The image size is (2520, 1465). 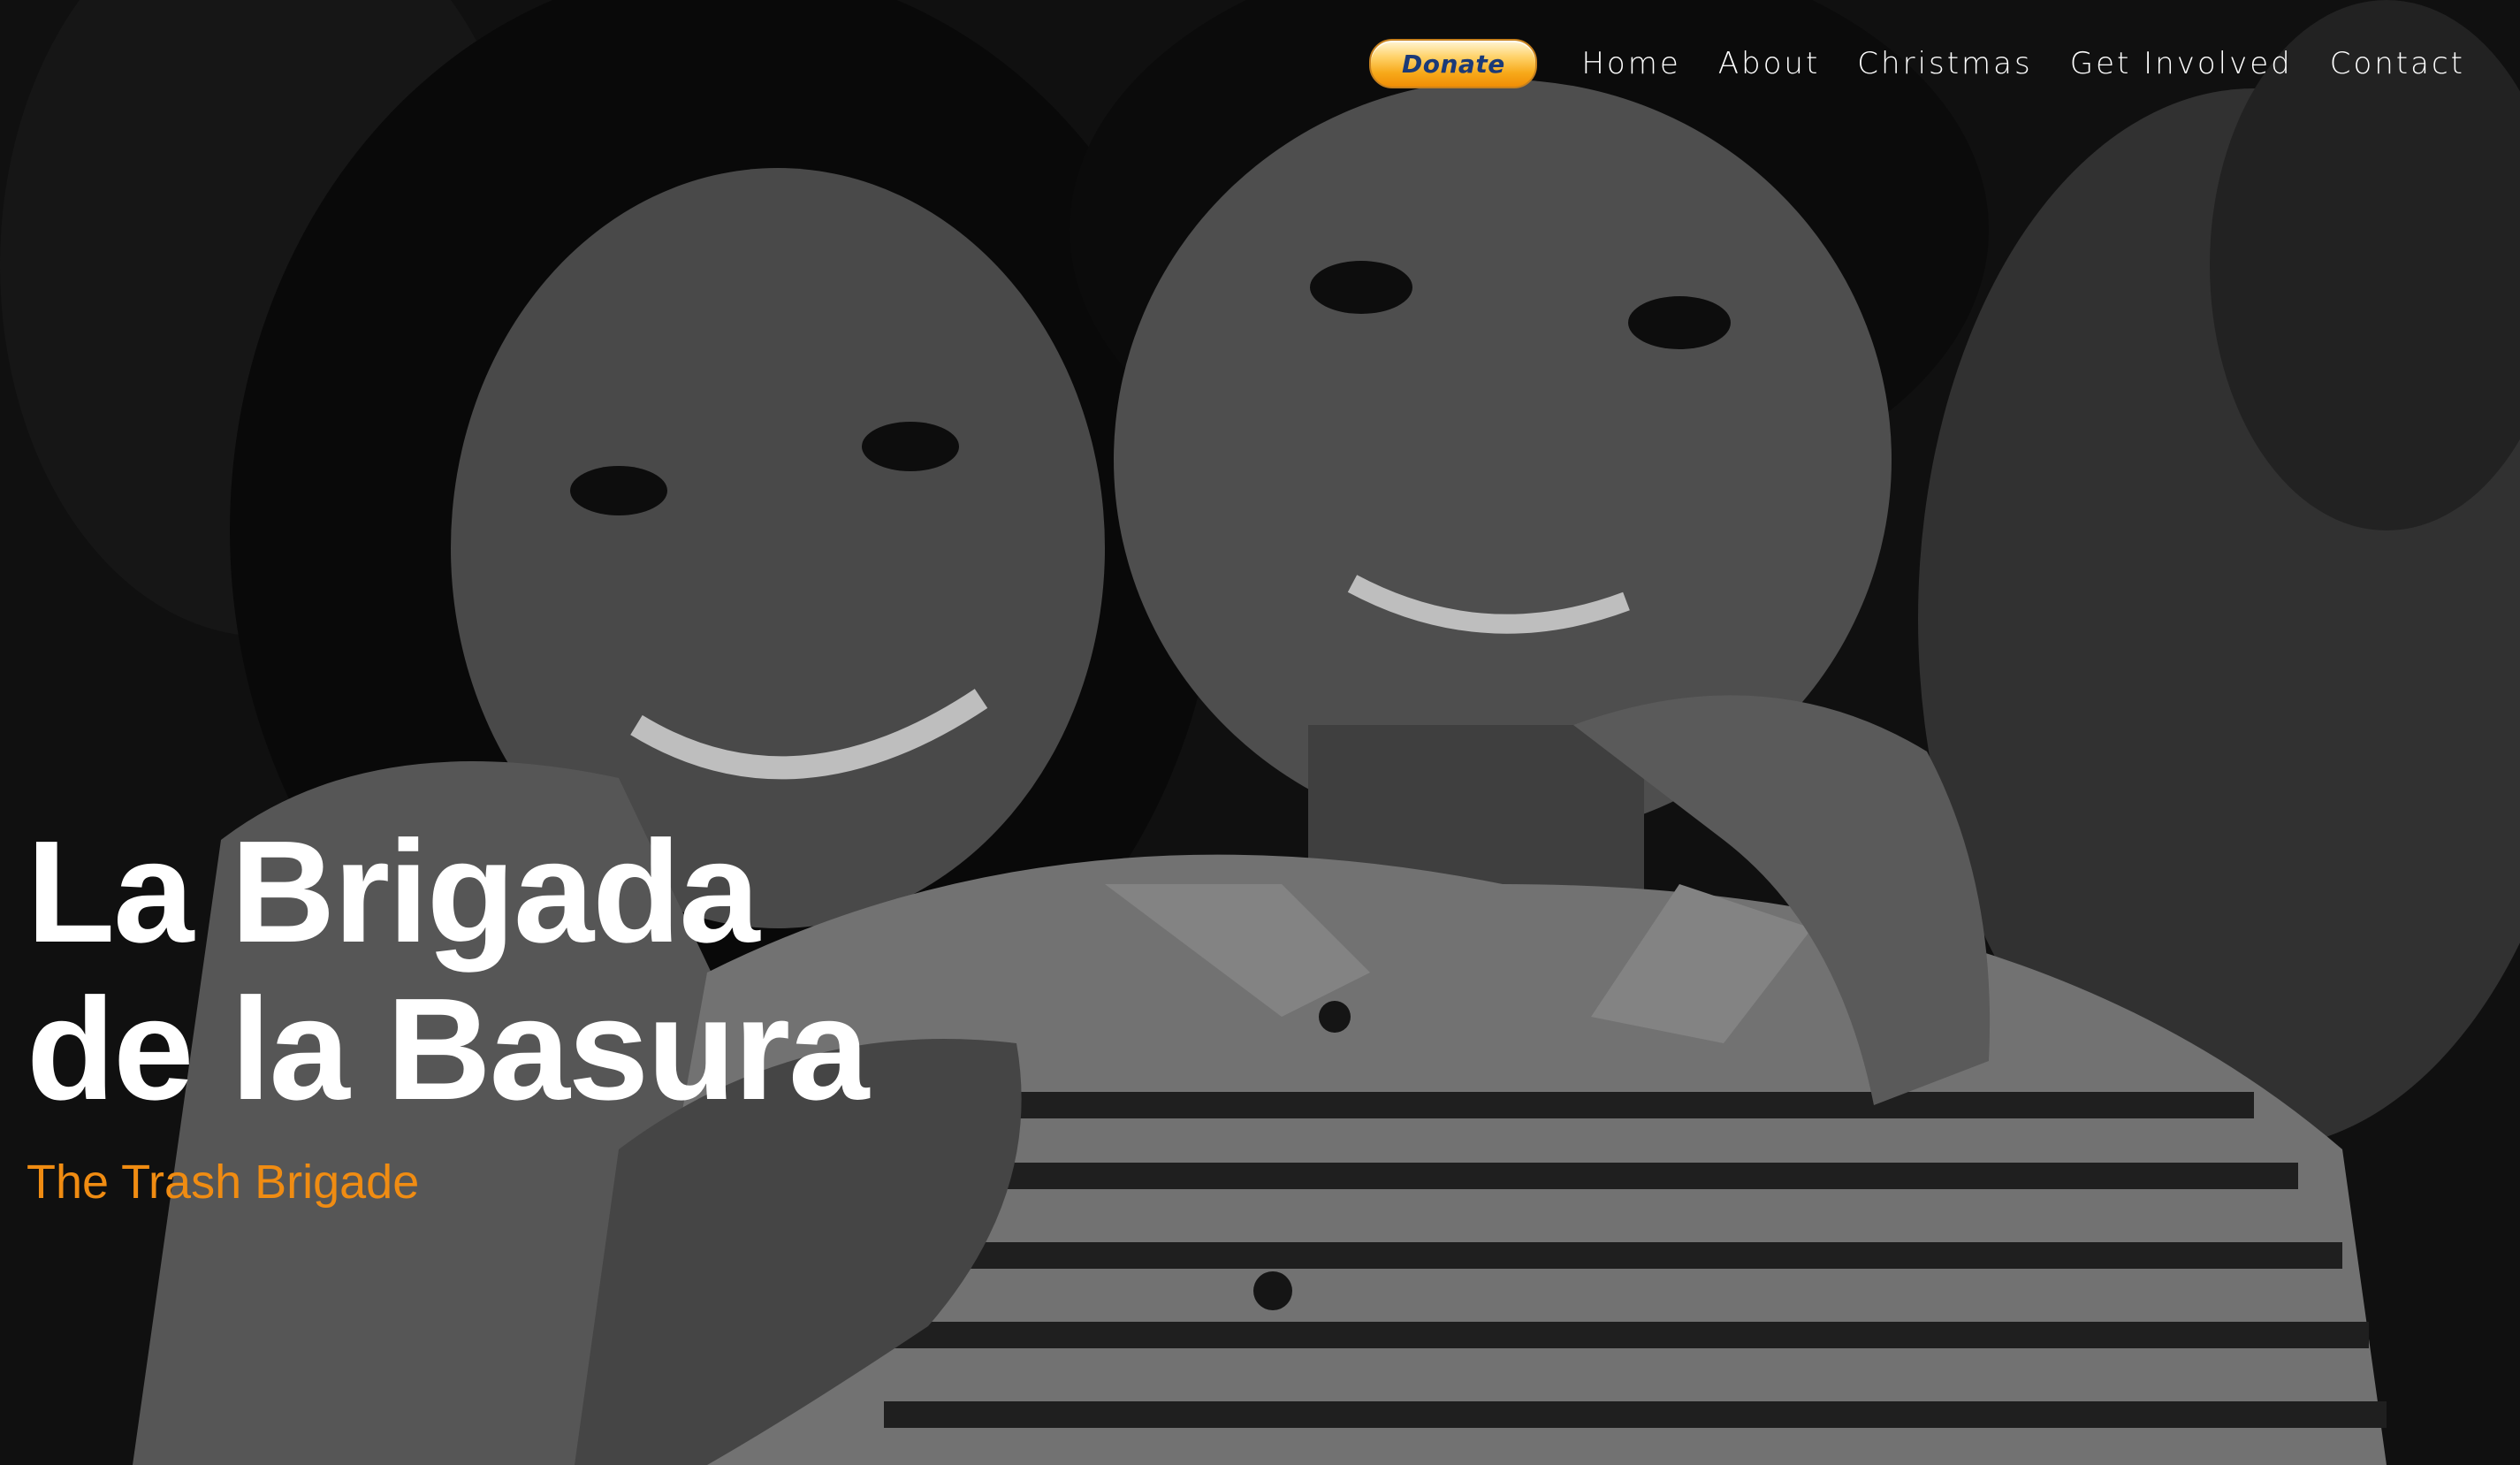 What do you see at coordinates (223, 1183) in the screenshot?
I see `page-subtitle: The Trash Brigade` at bounding box center [223, 1183].